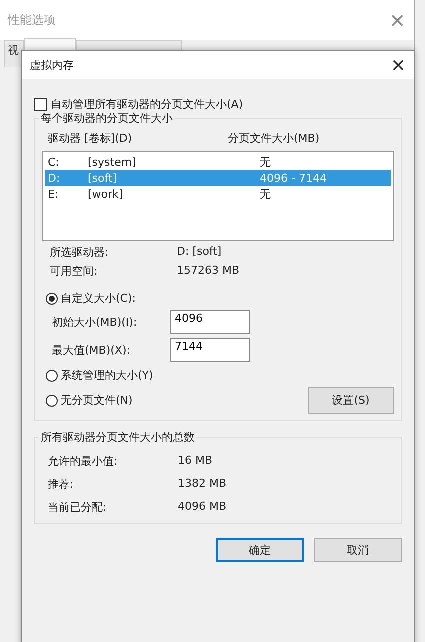 The height and width of the screenshot is (642, 425). Describe the element at coordinates (107, 118) in the screenshot. I see `group-title: 每个驱动器的分页文件大小` at that location.